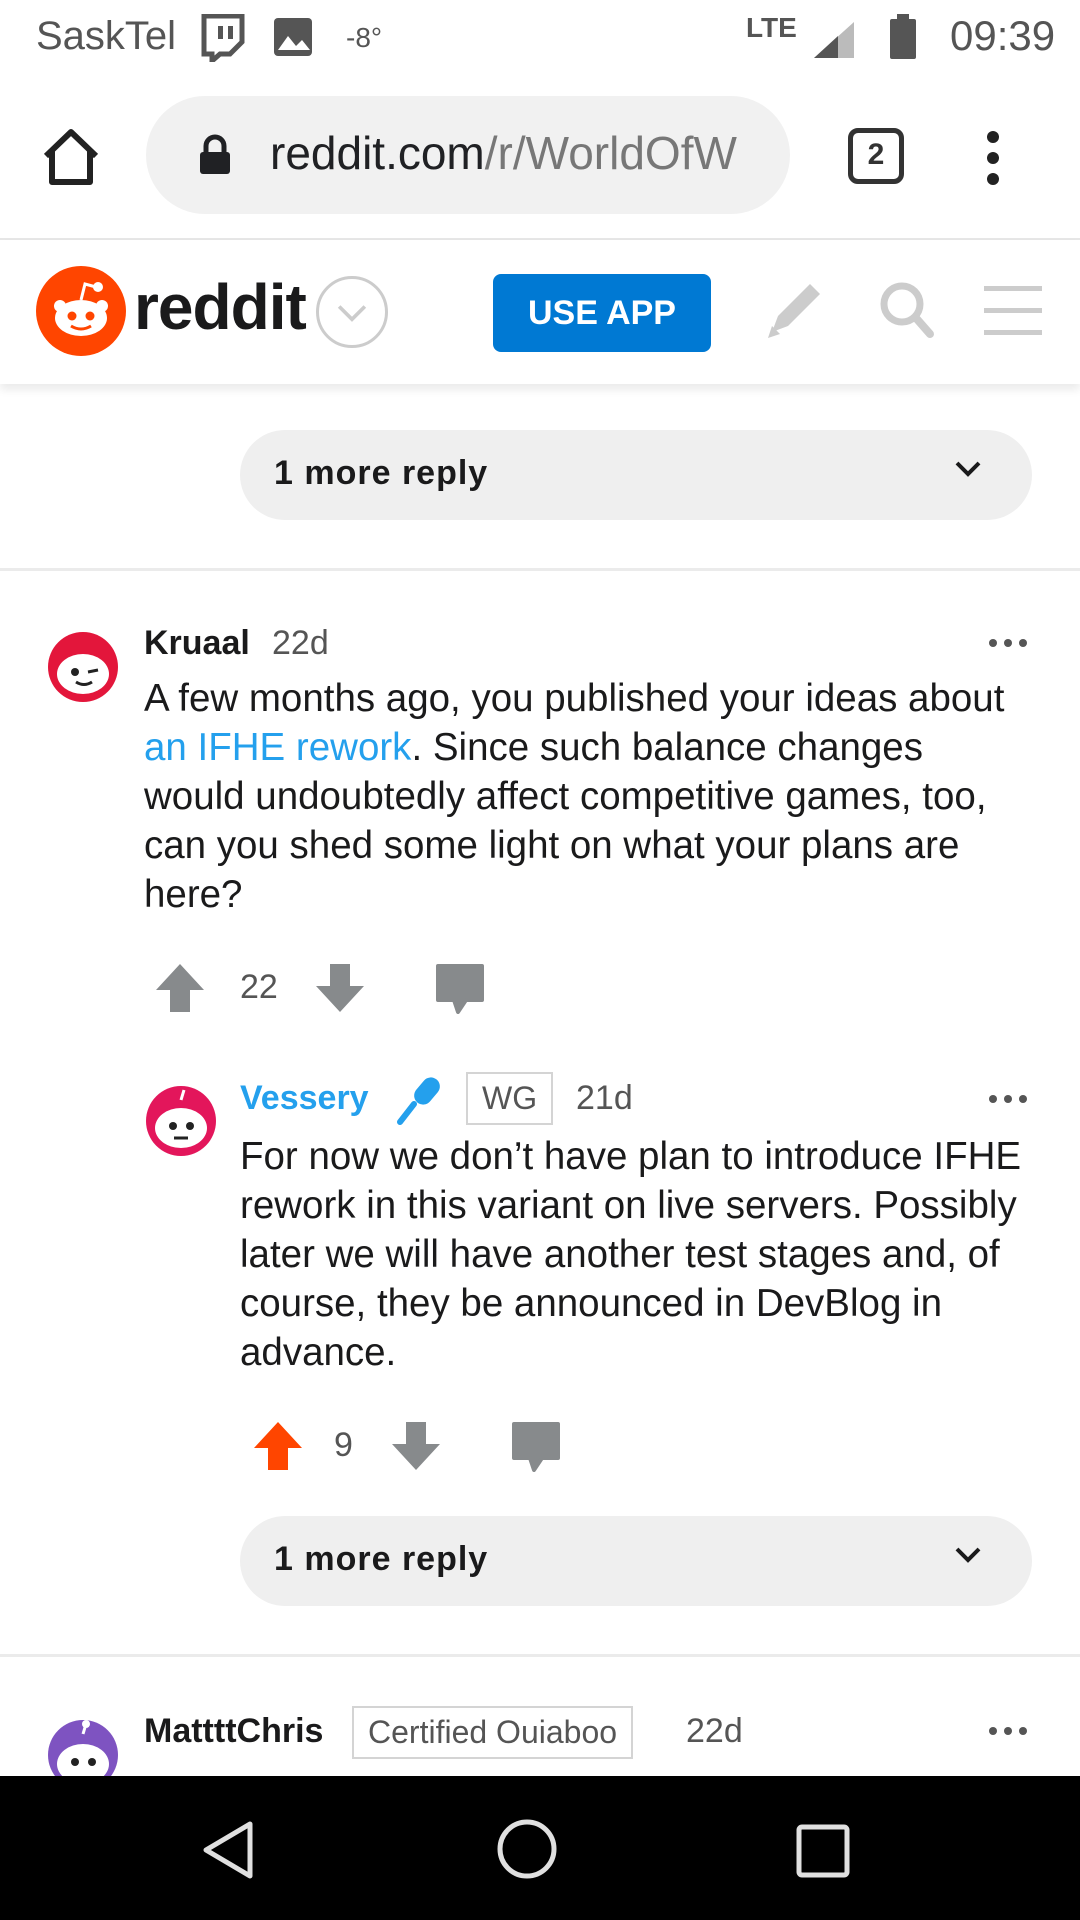 The width and height of the screenshot is (1080, 1920). Describe the element at coordinates (364, 37) in the screenshot. I see `temperature-label: -8°` at that location.